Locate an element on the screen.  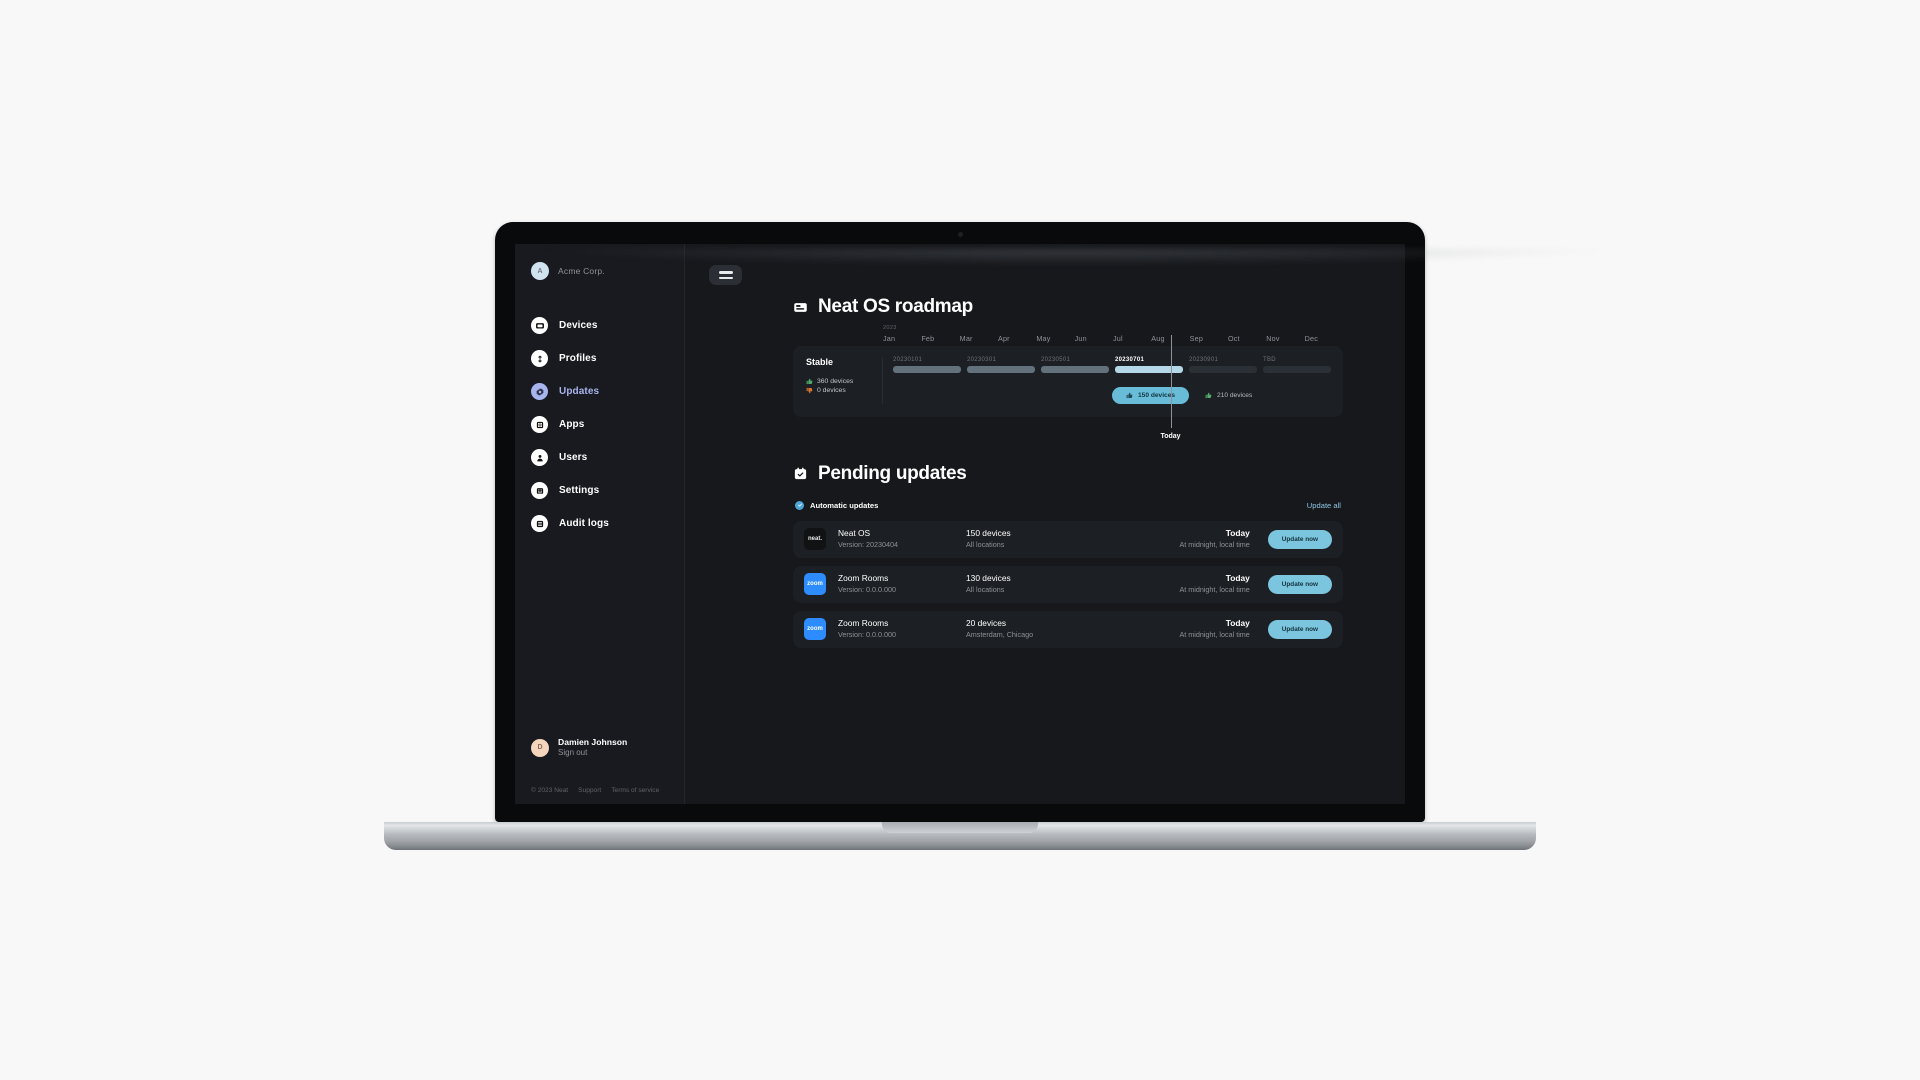
sidebar-item-label: Devices is located at coordinates (578, 325).